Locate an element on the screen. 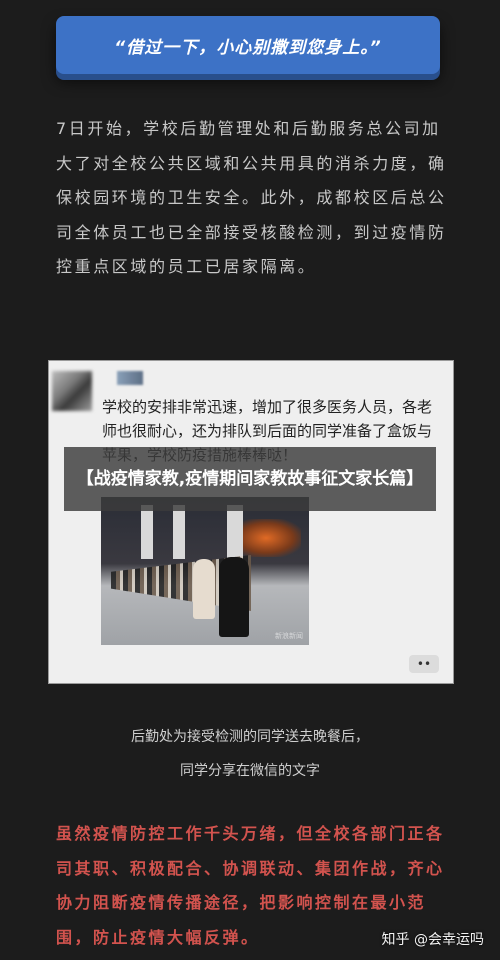 Image resolution: width=500 pixels, height=960 pixels. title-overlay: 【战疫情家教,疫情期间家教故事征文家长篇】 is located at coordinates (250, 479).